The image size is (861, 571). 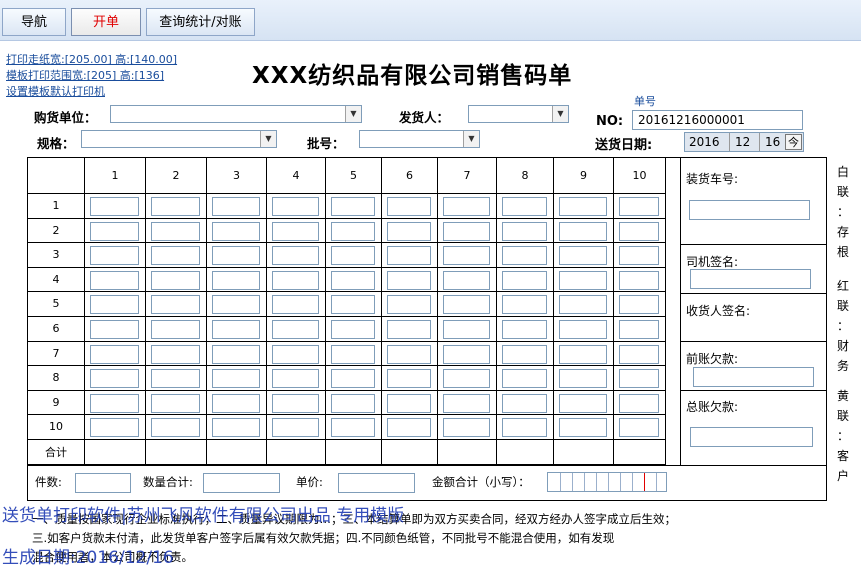 What do you see at coordinates (753, 377) in the screenshot?
I see `previous-debt-input` at bounding box center [753, 377].